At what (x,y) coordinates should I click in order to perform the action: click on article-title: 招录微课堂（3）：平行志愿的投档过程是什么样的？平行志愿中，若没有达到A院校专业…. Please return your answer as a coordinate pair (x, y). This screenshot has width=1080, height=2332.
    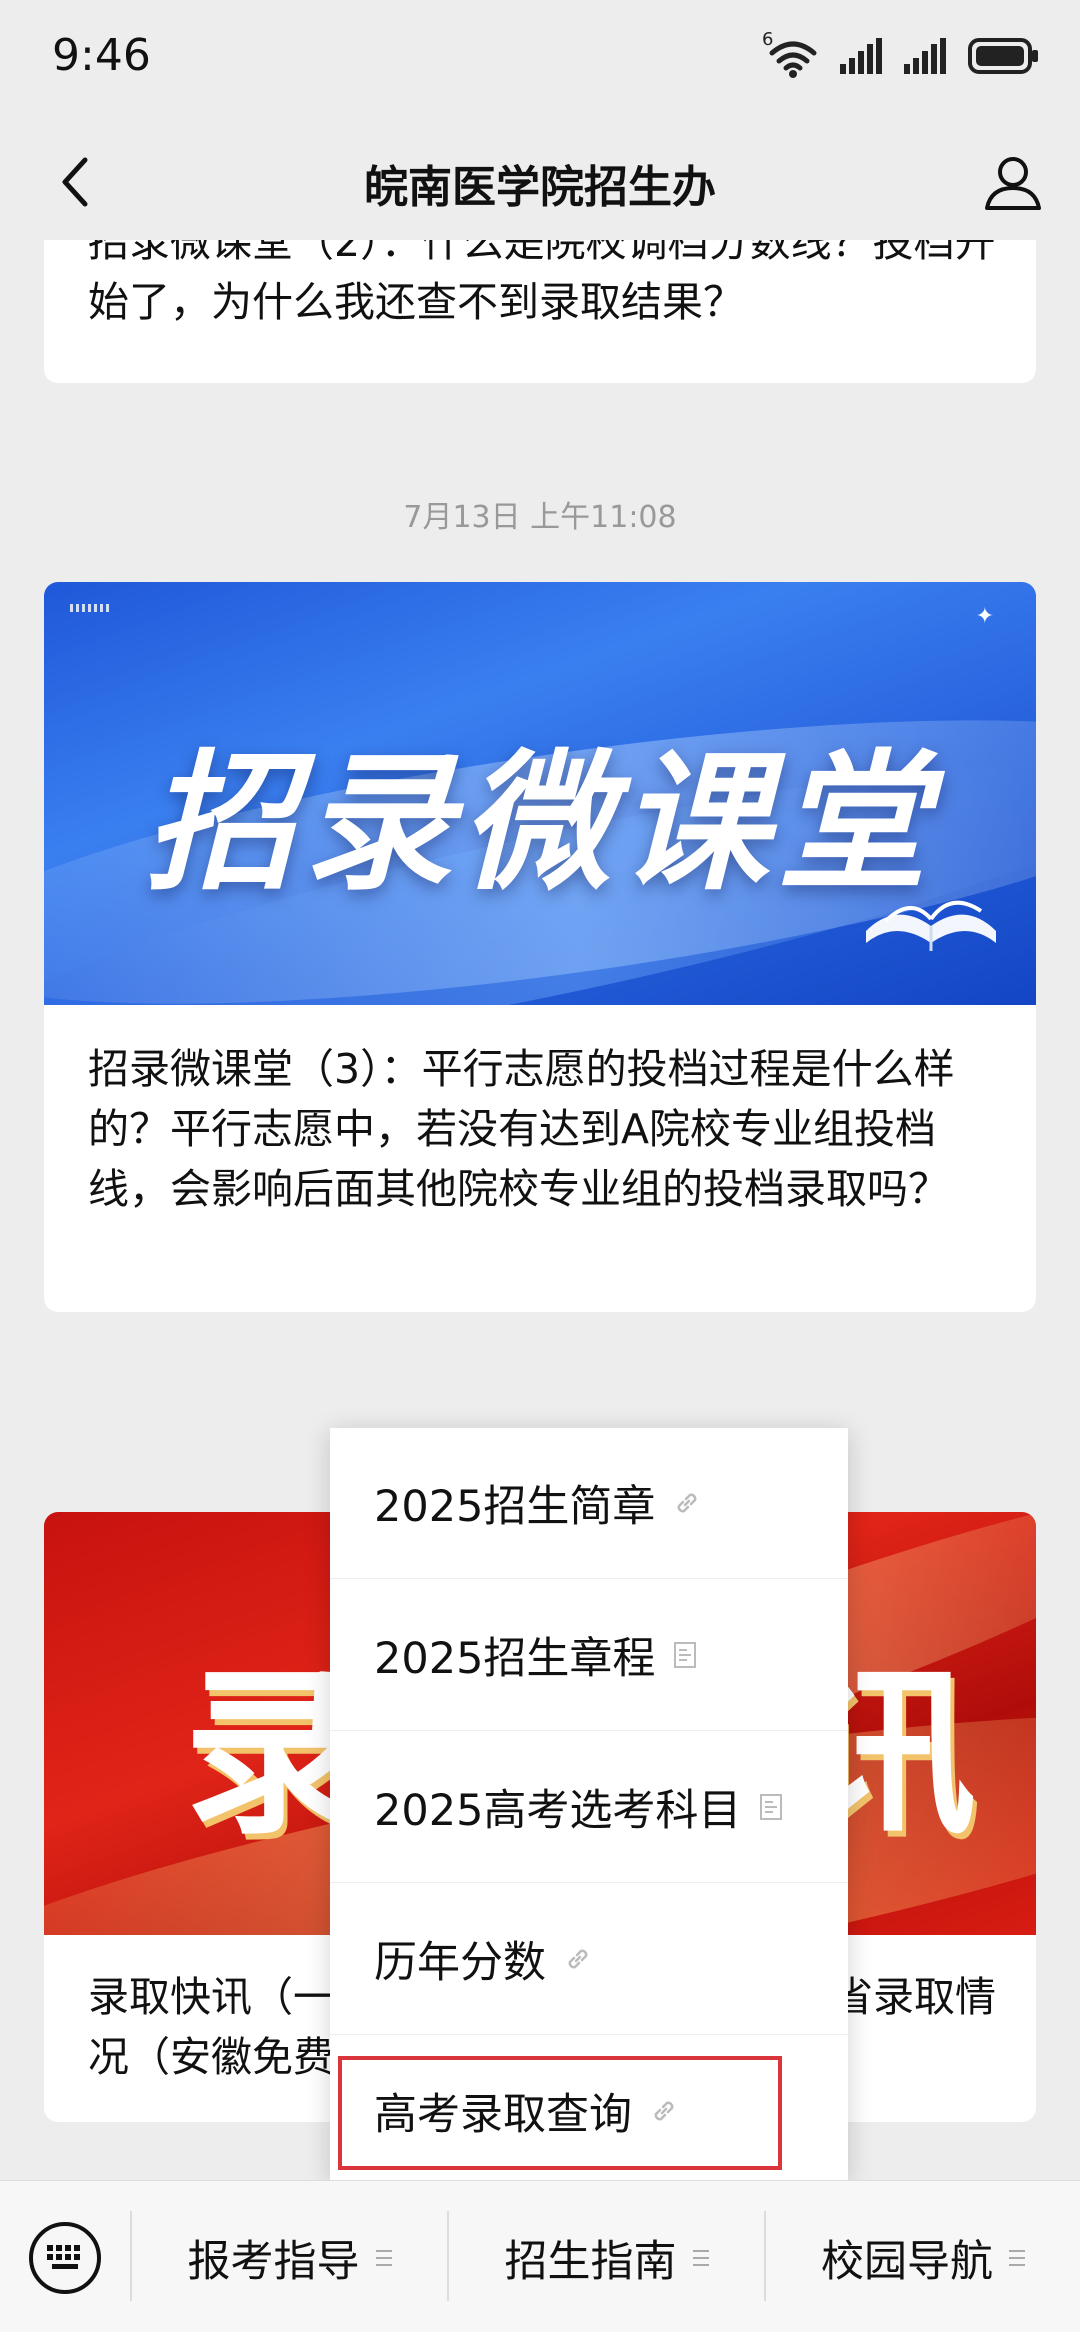
    Looking at the image, I should click on (521, 1129).